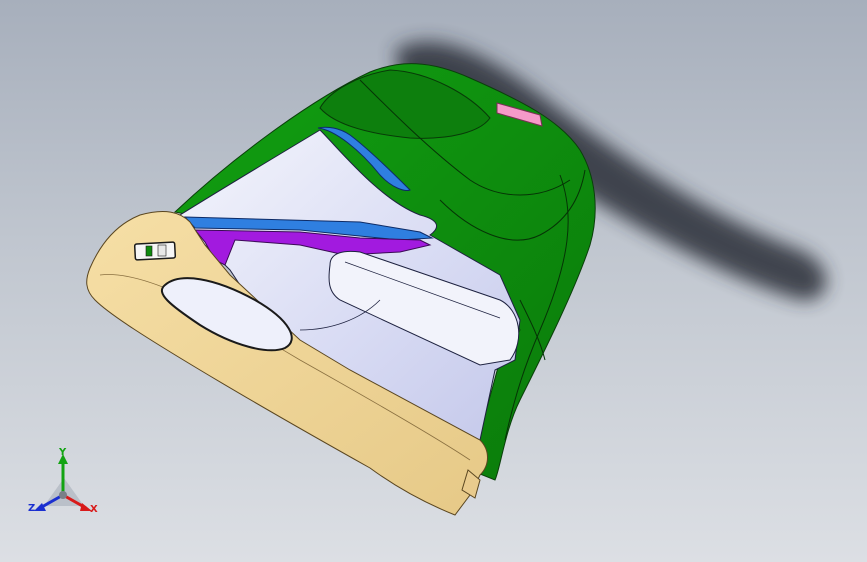 The image size is (867, 562). I want to click on triad-origin, so click(63, 495).